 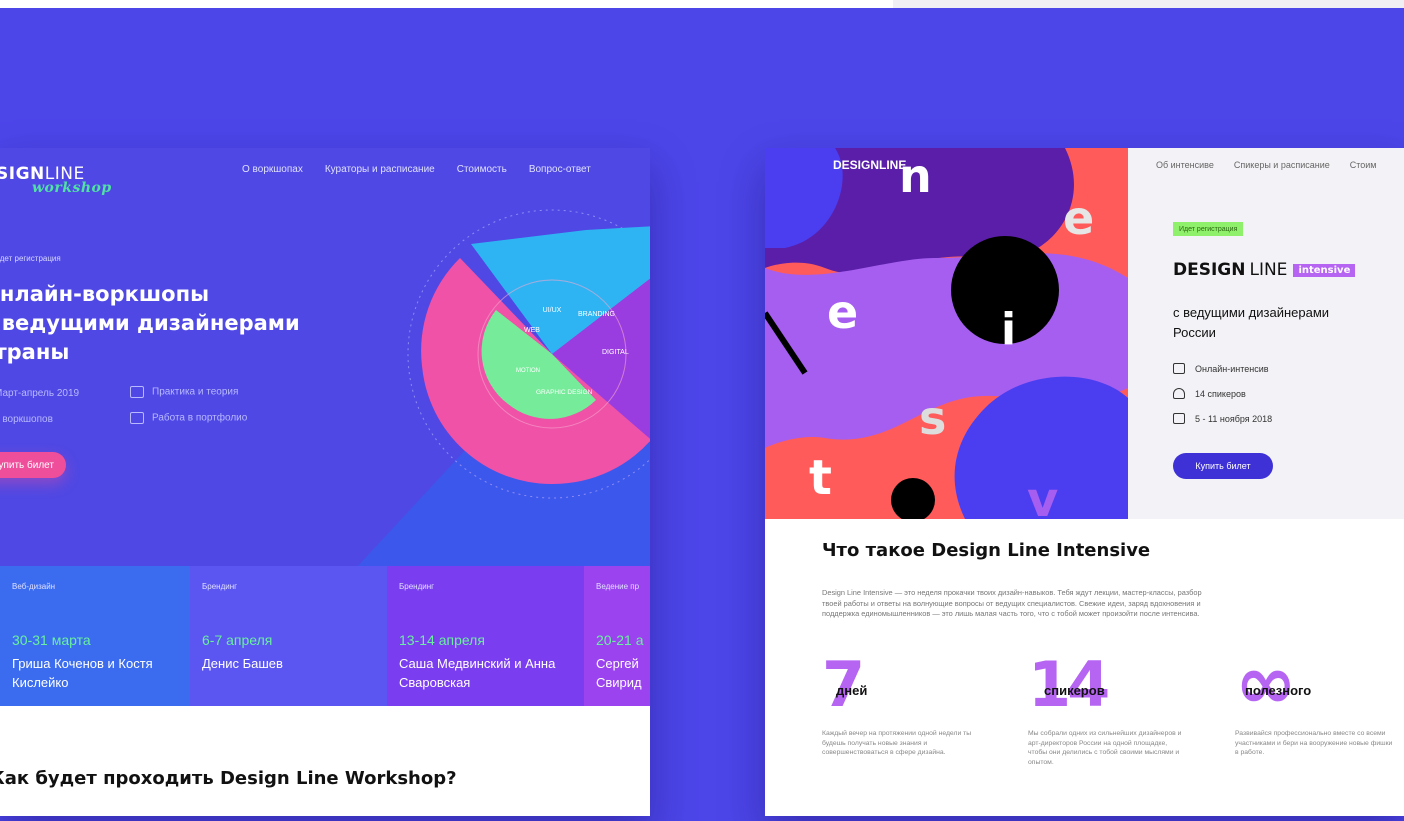 I want to click on nav-item-faq: Вопрос-ответ, so click(x=560, y=169).